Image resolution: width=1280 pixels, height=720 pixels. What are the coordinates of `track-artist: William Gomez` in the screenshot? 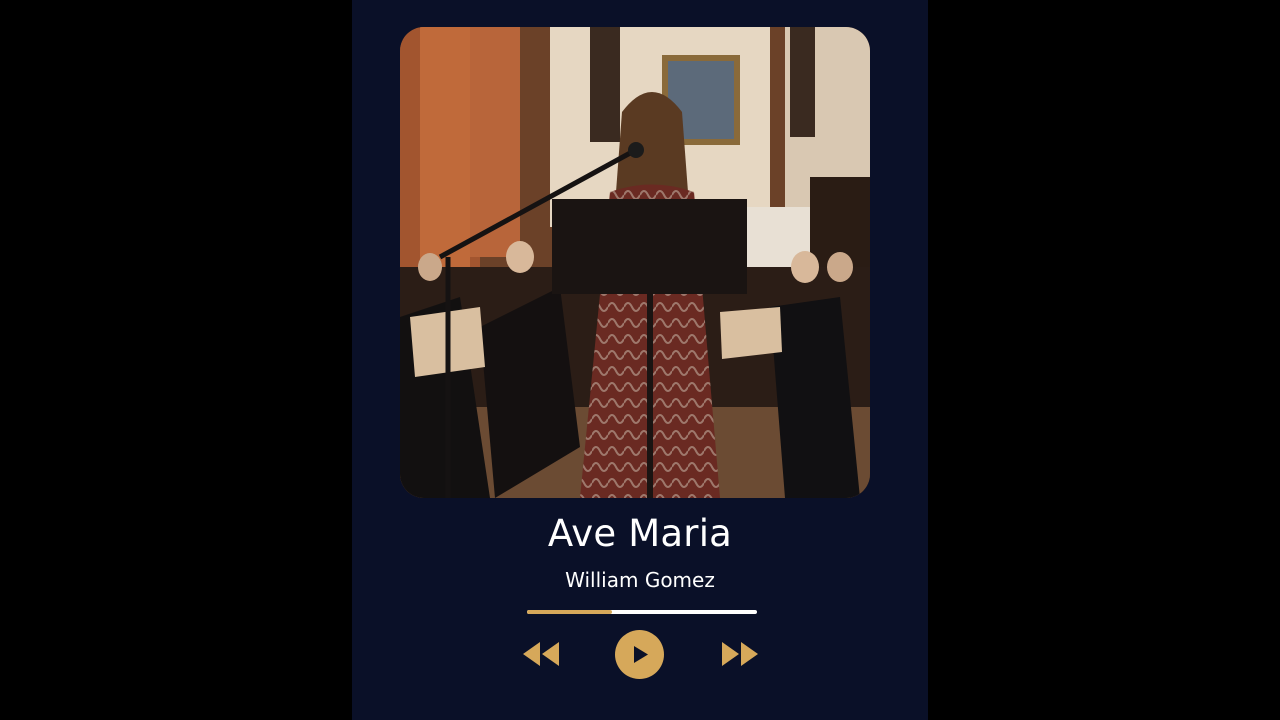 It's located at (640, 580).